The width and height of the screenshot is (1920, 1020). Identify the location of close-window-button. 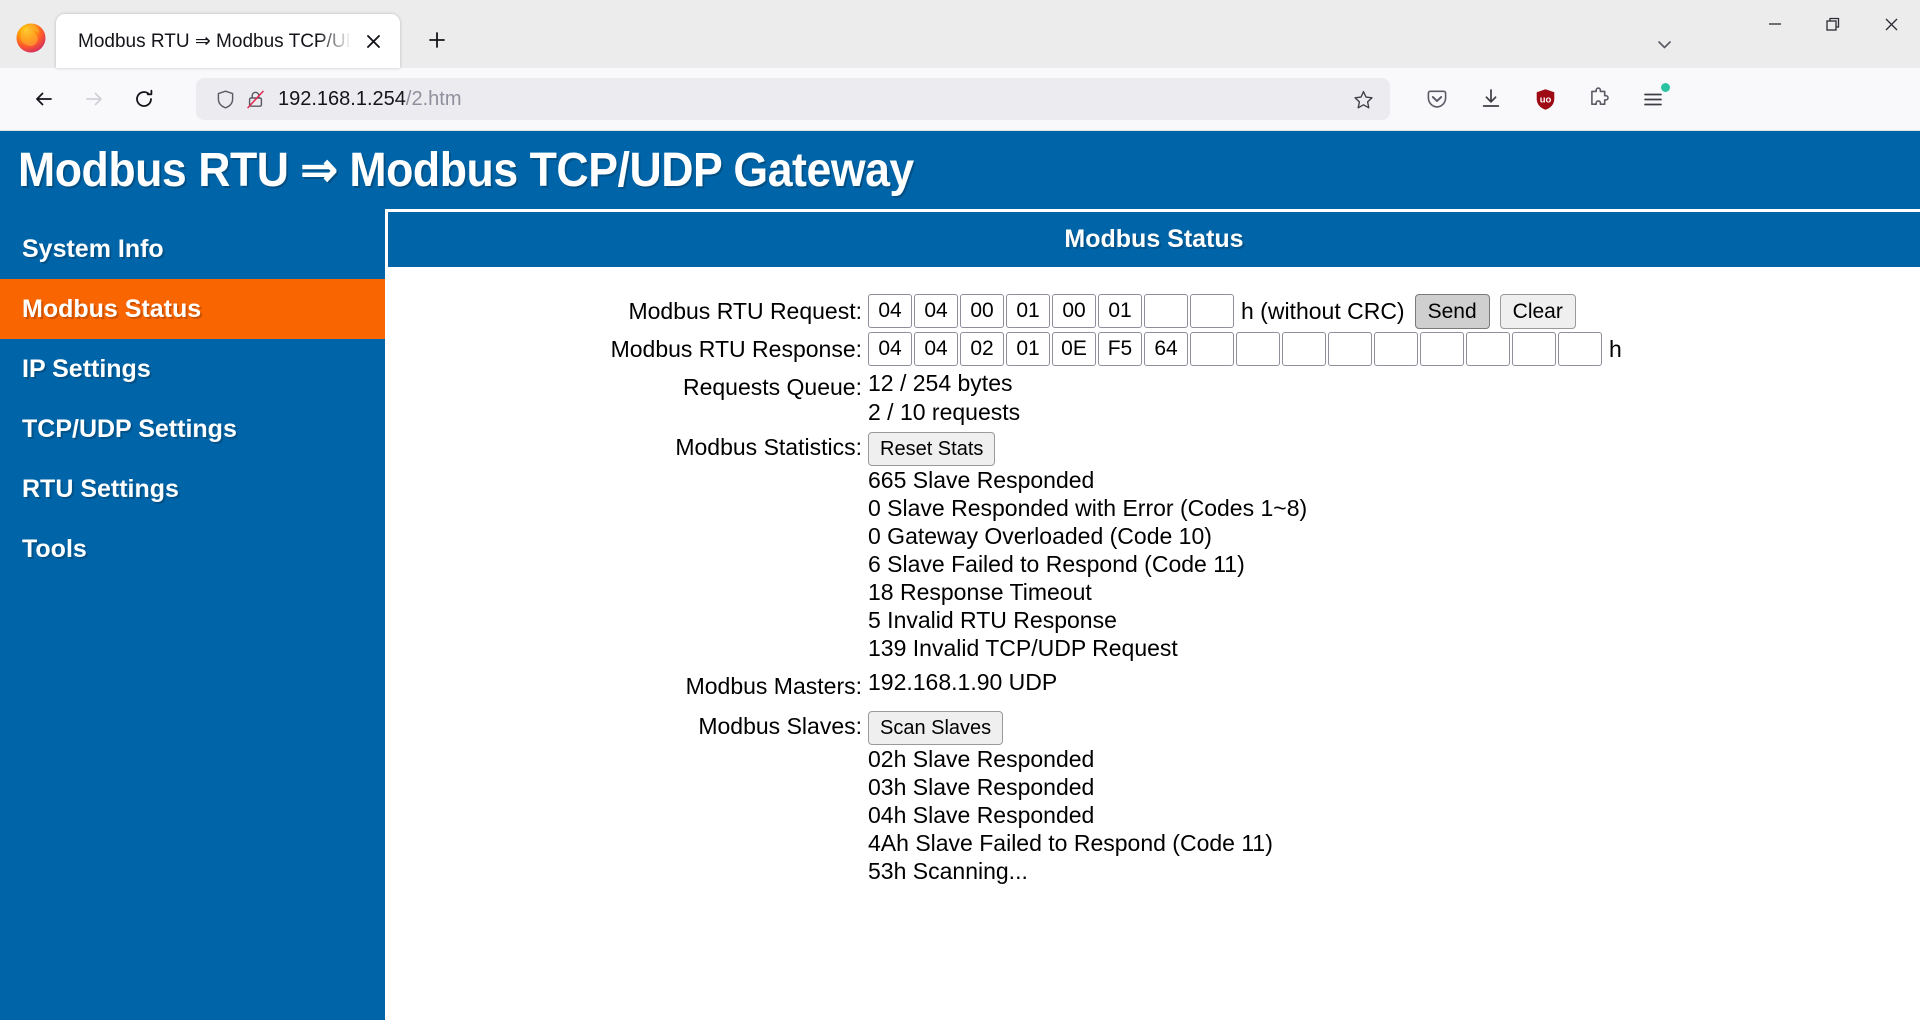
(1891, 24).